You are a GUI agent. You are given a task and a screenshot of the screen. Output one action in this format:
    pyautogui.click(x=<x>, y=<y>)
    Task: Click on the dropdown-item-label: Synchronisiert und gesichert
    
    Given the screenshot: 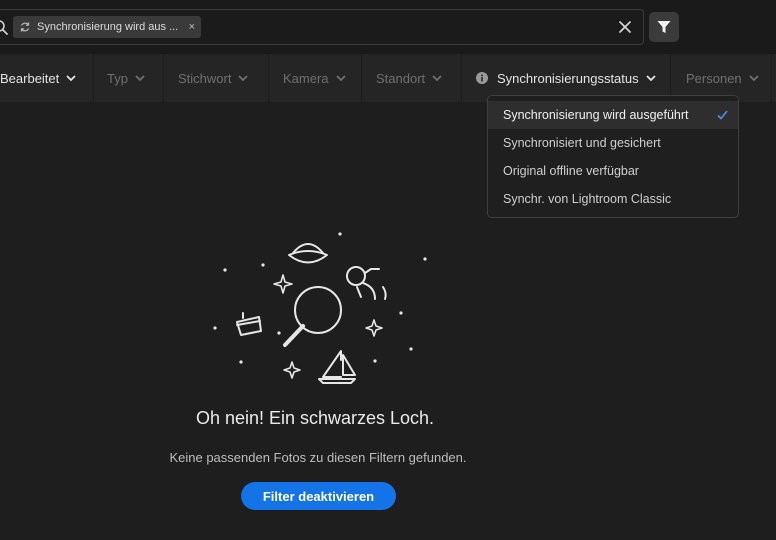 What is the action you would take?
    pyautogui.click(x=582, y=143)
    